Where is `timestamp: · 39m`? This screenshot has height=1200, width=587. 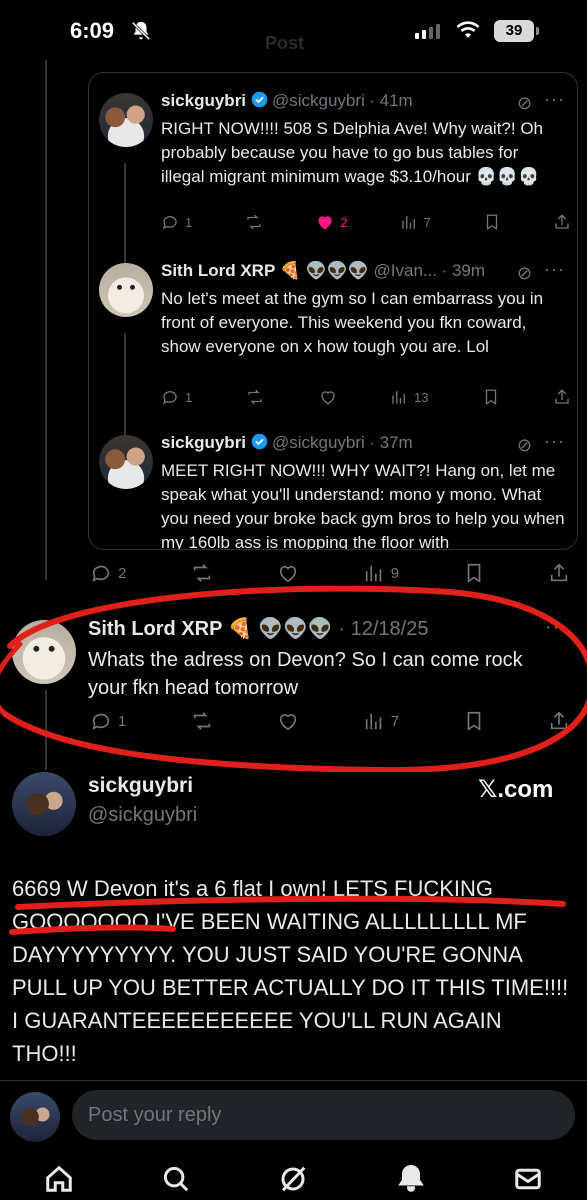 timestamp: · 39m is located at coordinates (463, 270).